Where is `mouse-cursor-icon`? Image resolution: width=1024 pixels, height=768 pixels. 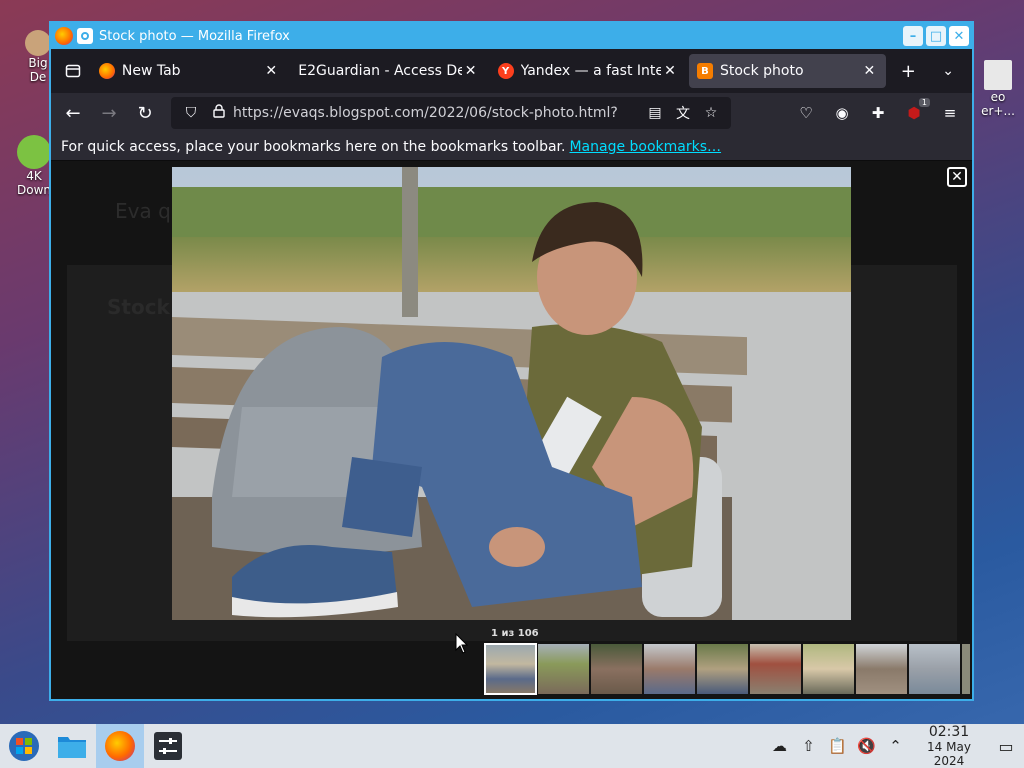
mouse-cursor-icon is located at coordinates (462, 643).